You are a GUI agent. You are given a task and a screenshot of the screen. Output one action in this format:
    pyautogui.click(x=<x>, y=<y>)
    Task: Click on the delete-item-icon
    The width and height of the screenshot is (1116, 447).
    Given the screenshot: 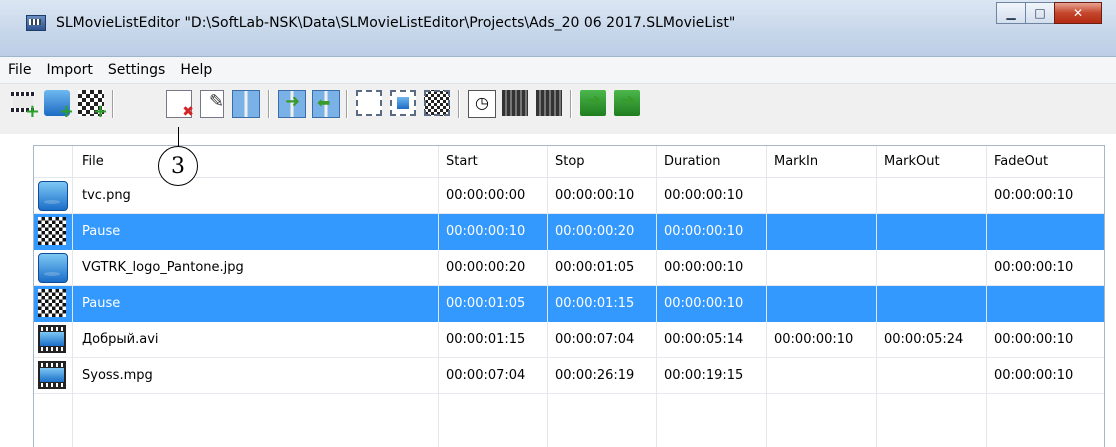 What is the action you would take?
    pyautogui.click(x=180, y=105)
    